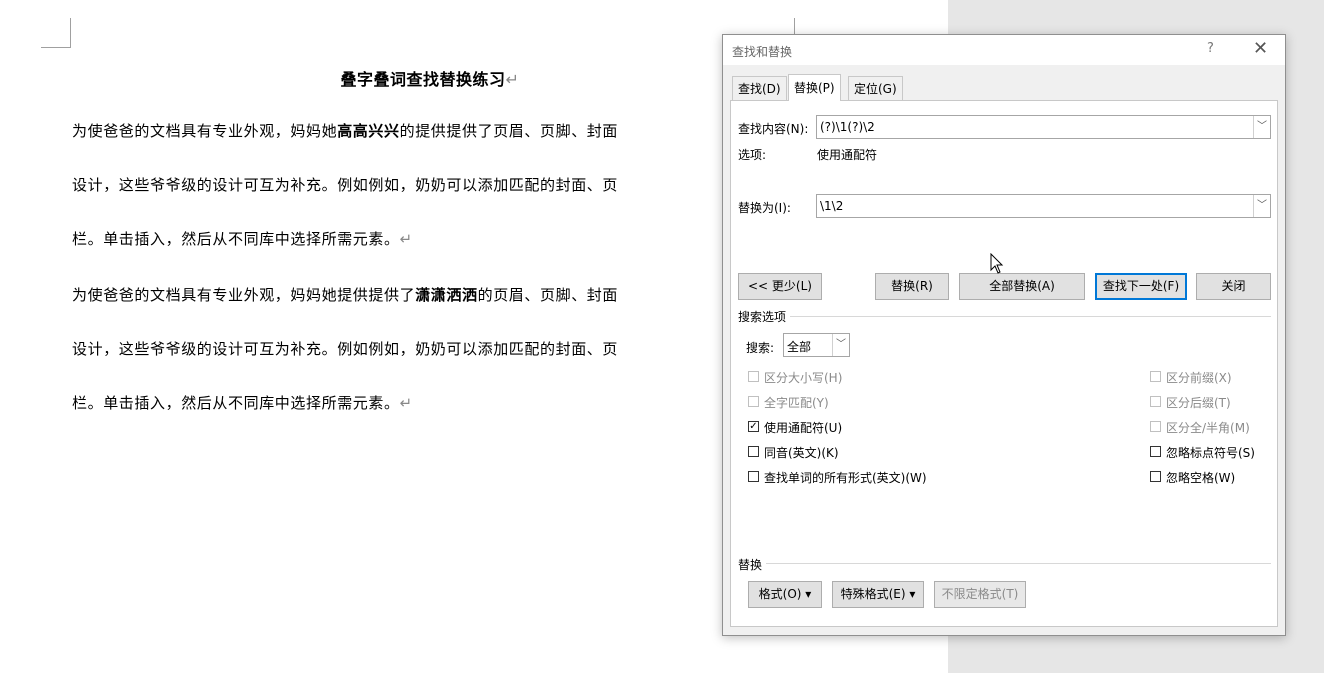  What do you see at coordinates (1004, 50) in the screenshot?
I see `dialog-titlebar: 查找和替换 ? ✕` at bounding box center [1004, 50].